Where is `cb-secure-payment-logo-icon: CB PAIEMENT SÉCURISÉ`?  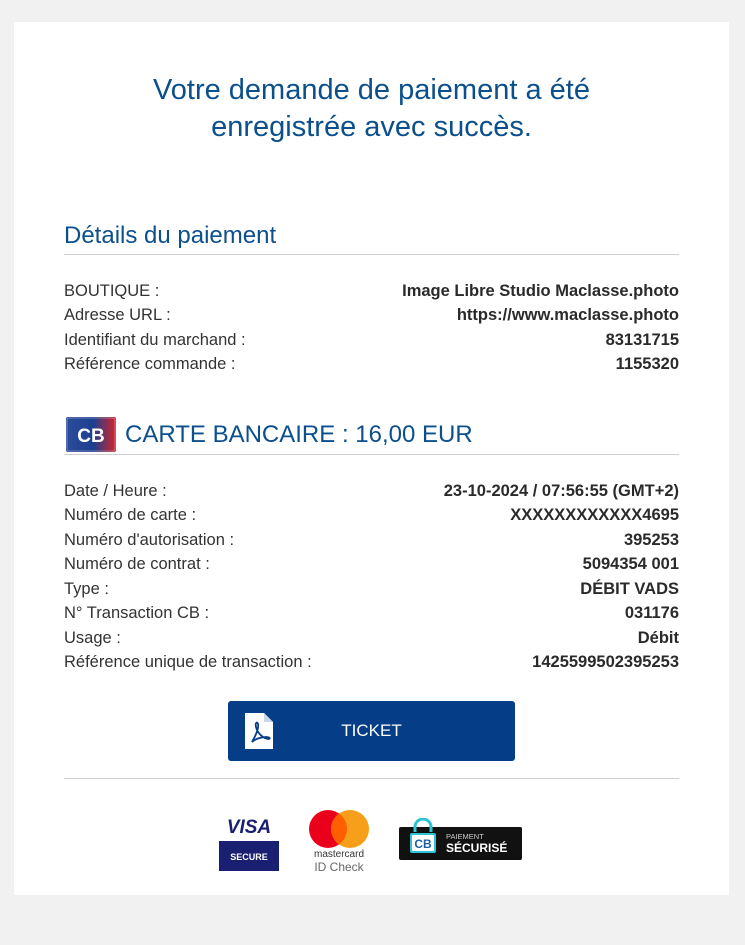
cb-secure-payment-logo-icon: CB PAIEMENT SÉCURISÉ is located at coordinates (460, 839).